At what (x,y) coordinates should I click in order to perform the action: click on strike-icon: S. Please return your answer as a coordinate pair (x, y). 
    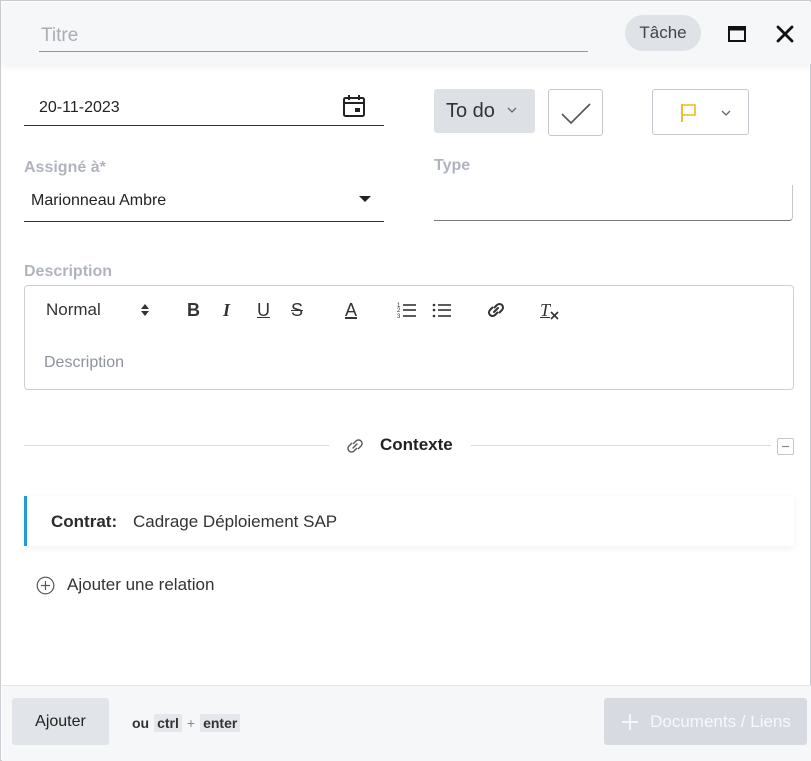
    Looking at the image, I should click on (297, 309).